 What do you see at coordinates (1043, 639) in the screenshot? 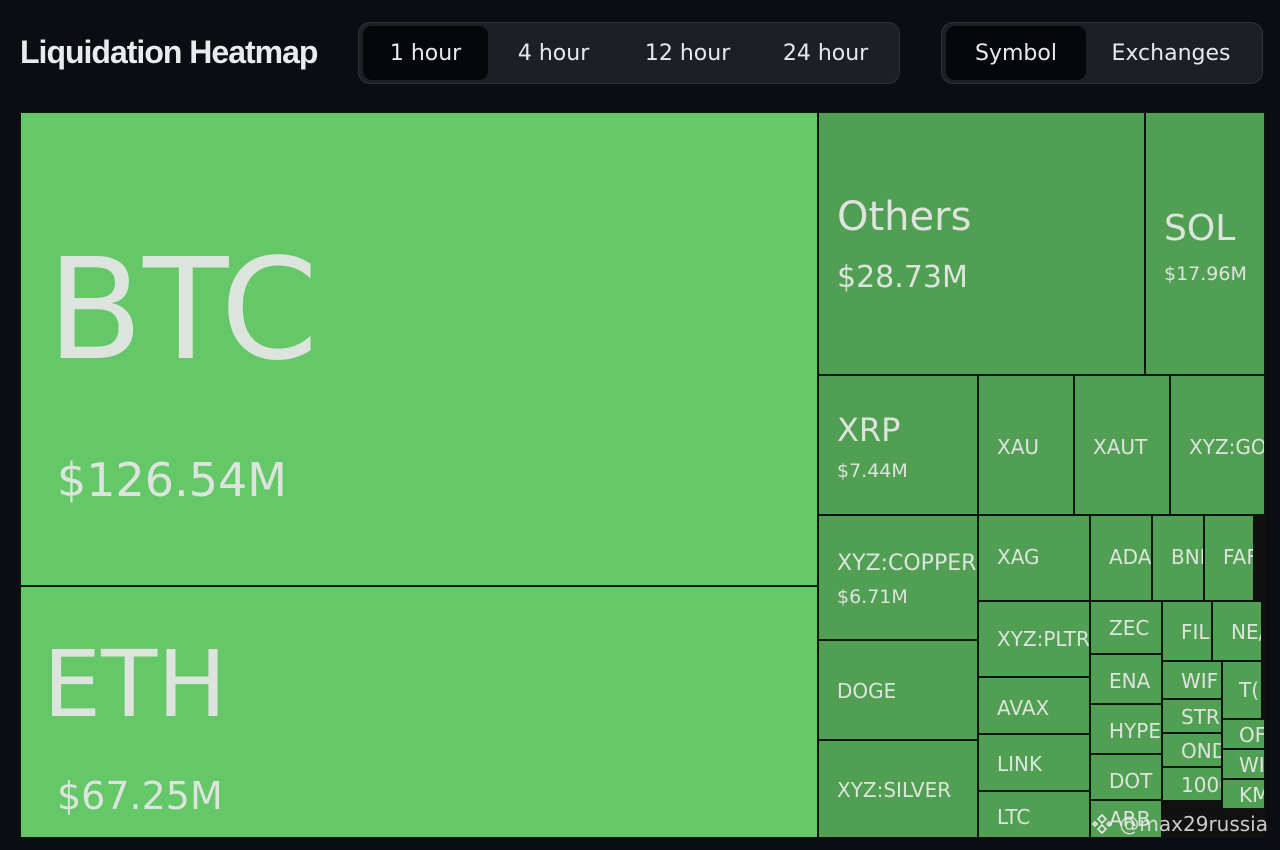
I see `tile-symbol: XYZ:PLTR` at bounding box center [1043, 639].